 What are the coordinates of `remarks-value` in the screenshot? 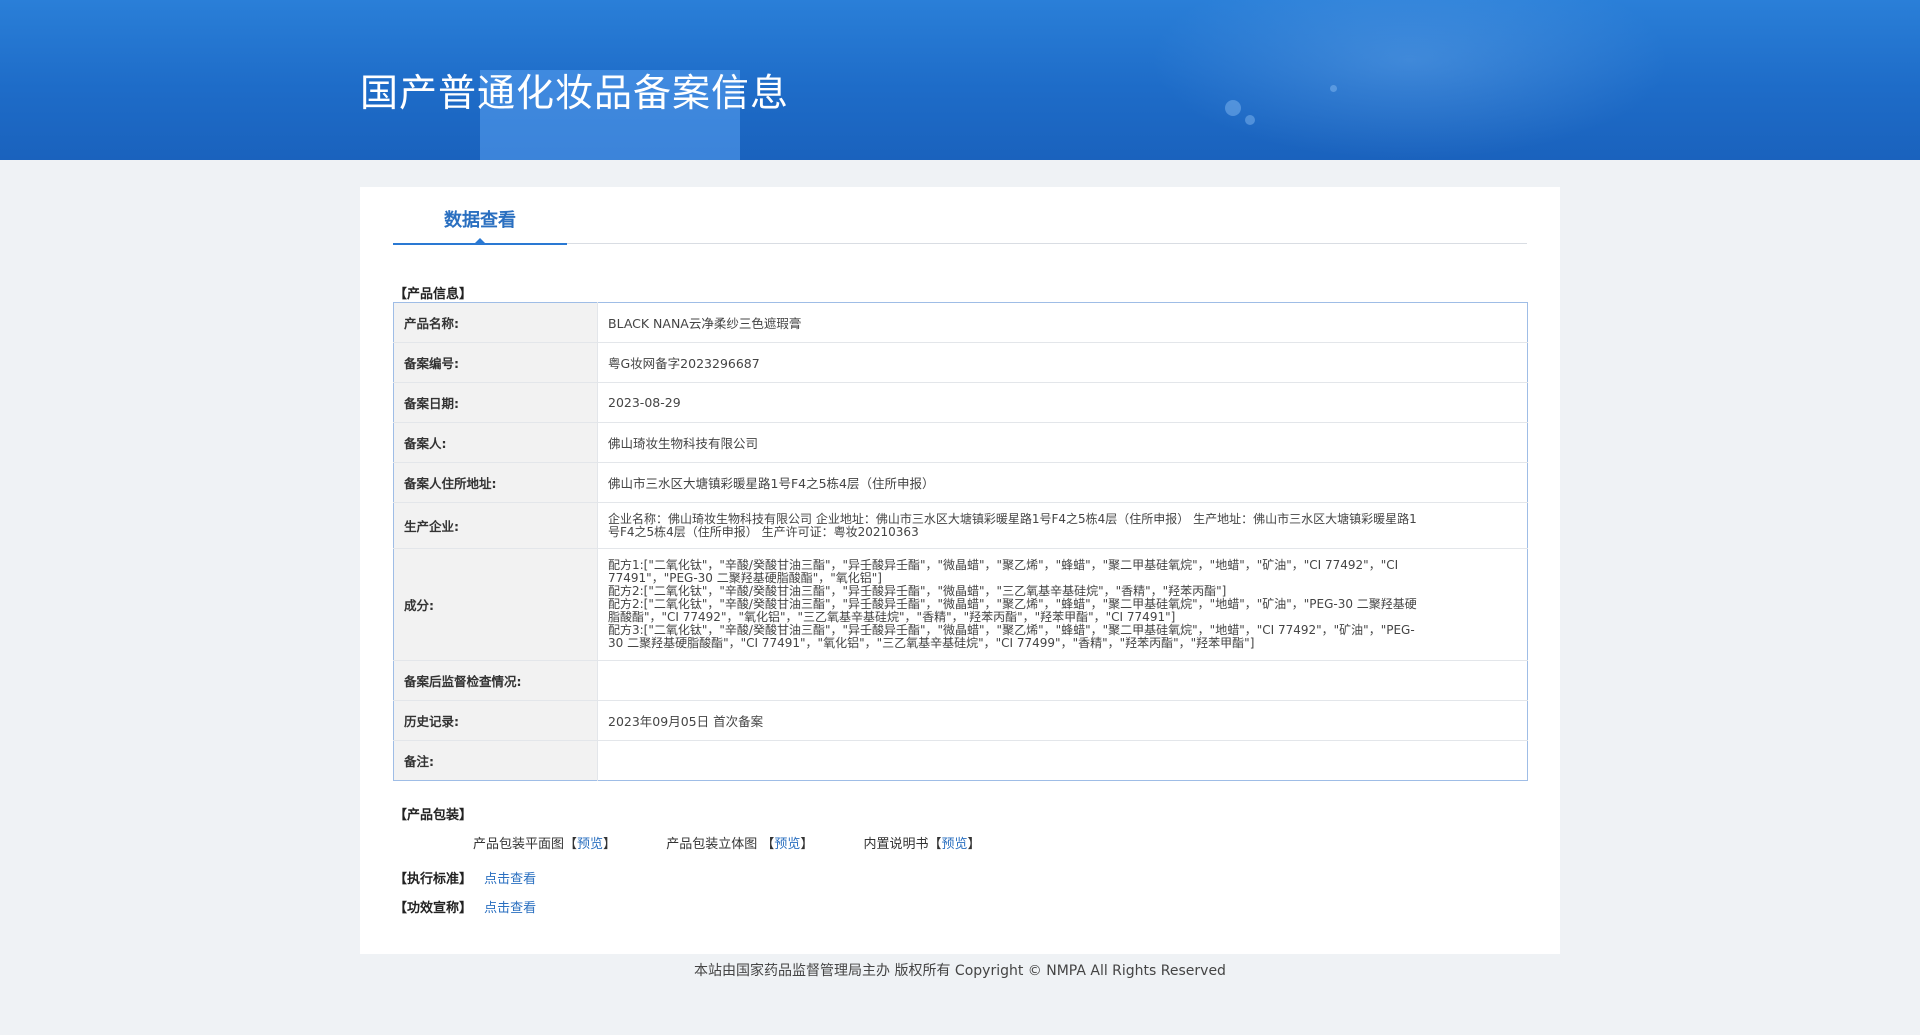 It's located at (1062, 760).